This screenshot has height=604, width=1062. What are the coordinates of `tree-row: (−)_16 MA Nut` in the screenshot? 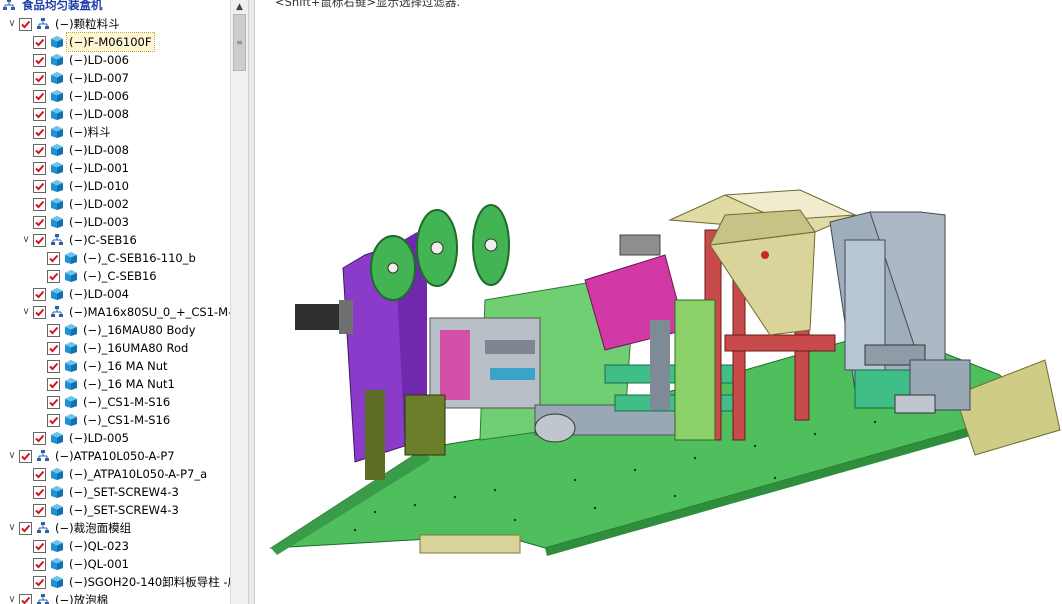 It's located at (115, 366).